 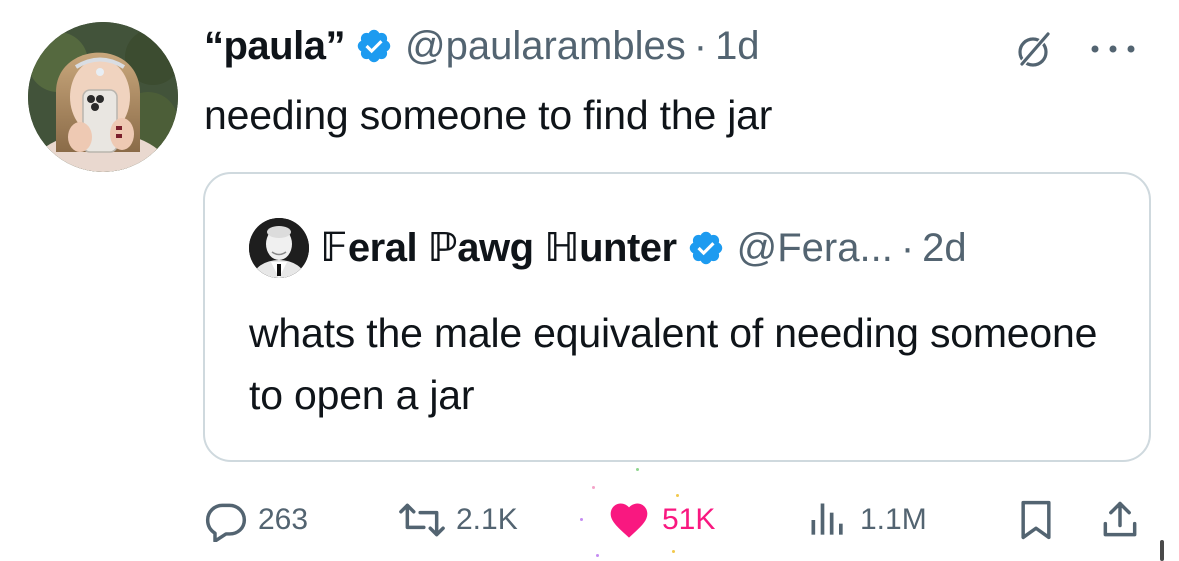 What do you see at coordinates (274, 46) in the screenshot?
I see `author-display-name: “paula”` at bounding box center [274, 46].